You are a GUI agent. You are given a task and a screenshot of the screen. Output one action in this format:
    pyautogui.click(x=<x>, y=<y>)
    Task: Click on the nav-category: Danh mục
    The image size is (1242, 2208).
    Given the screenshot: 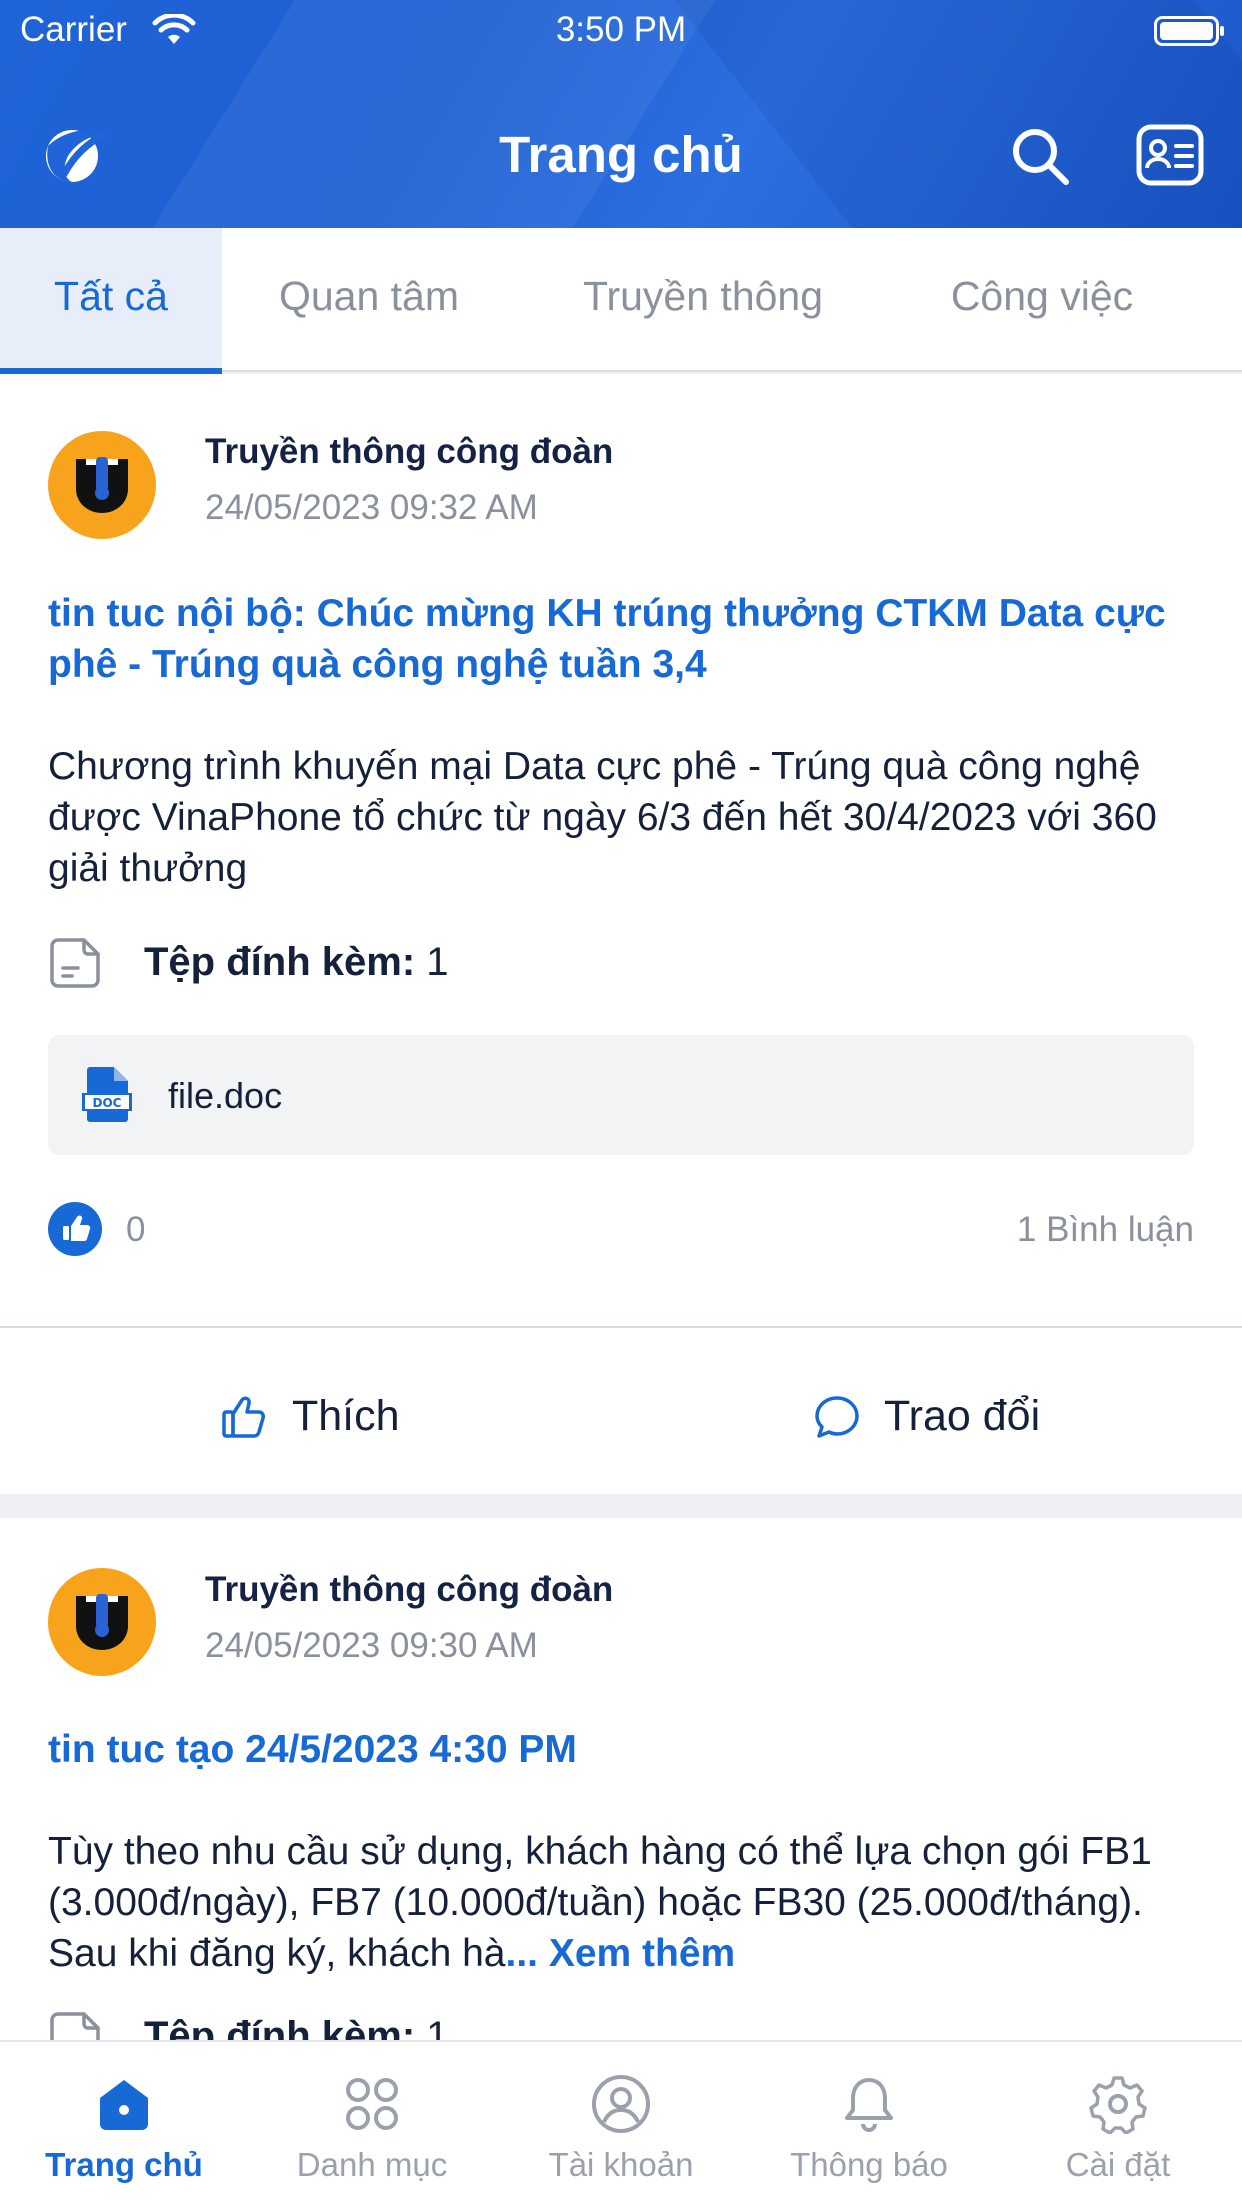 What is the action you would take?
    pyautogui.click(x=372, y=2125)
    